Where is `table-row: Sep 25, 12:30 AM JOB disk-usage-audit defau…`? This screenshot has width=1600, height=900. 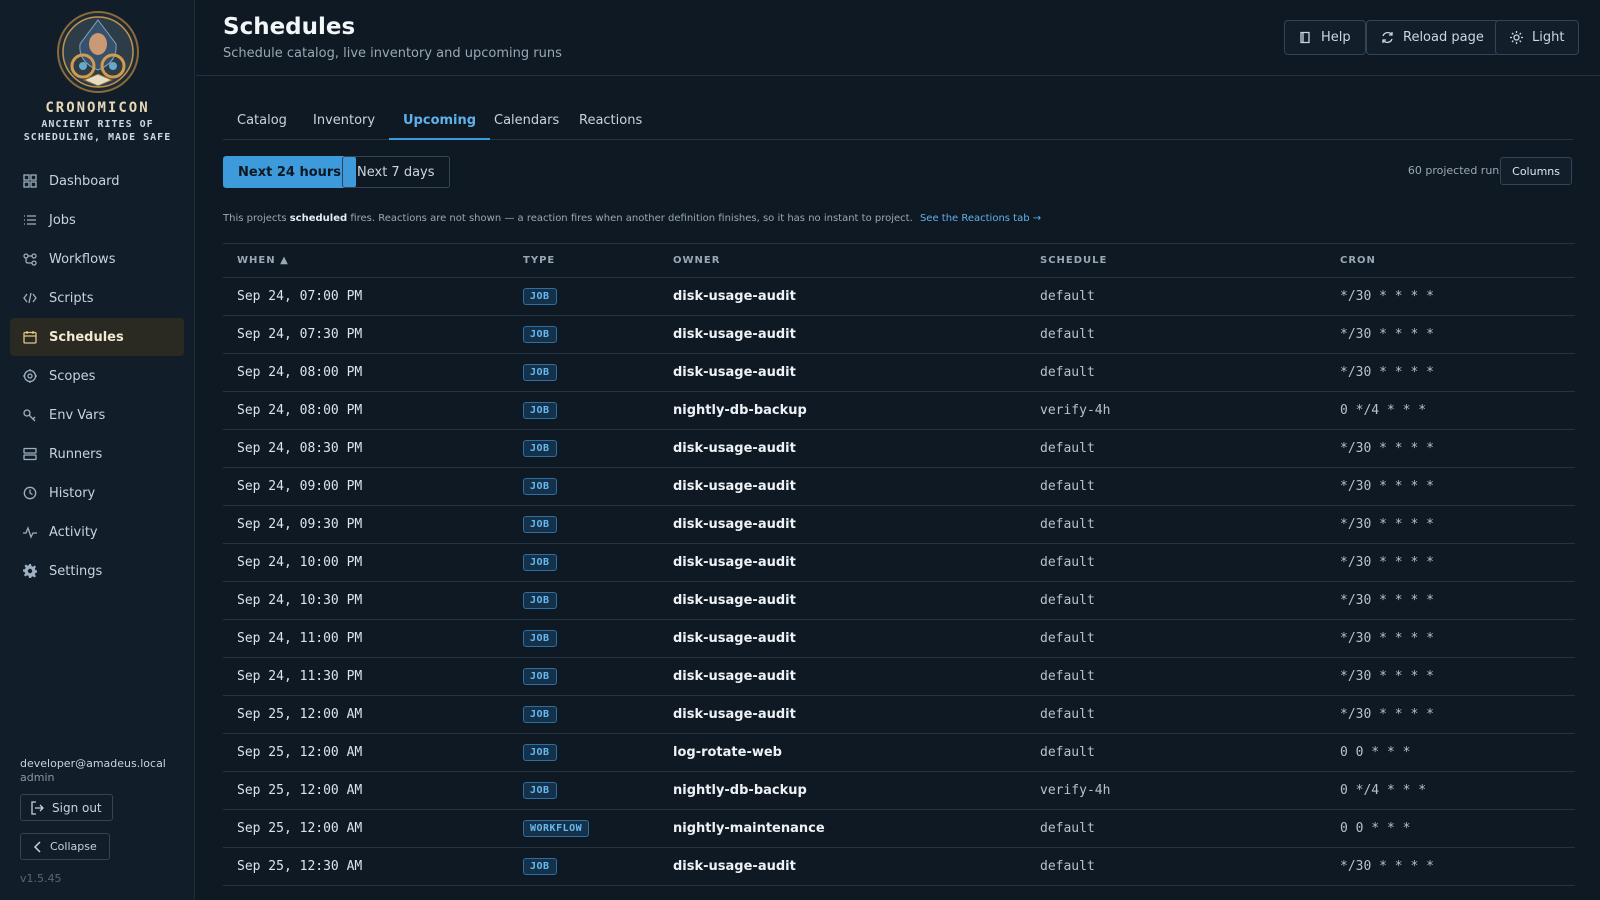
table-row: Sep 25, 12:30 AM JOB disk-usage-audit defau… is located at coordinates (899, 867).